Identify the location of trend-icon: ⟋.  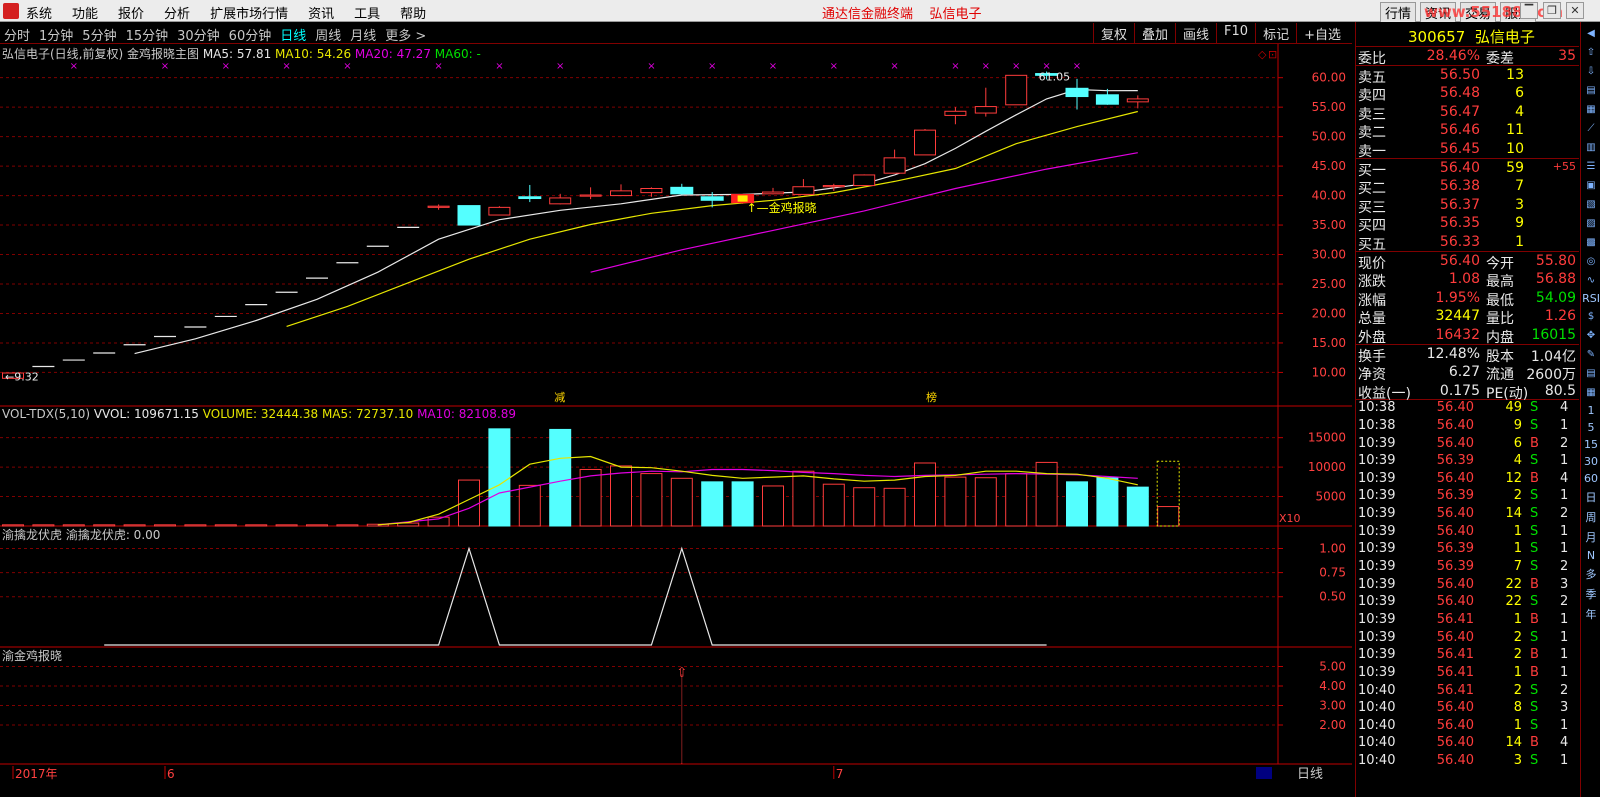
(1591, 129).